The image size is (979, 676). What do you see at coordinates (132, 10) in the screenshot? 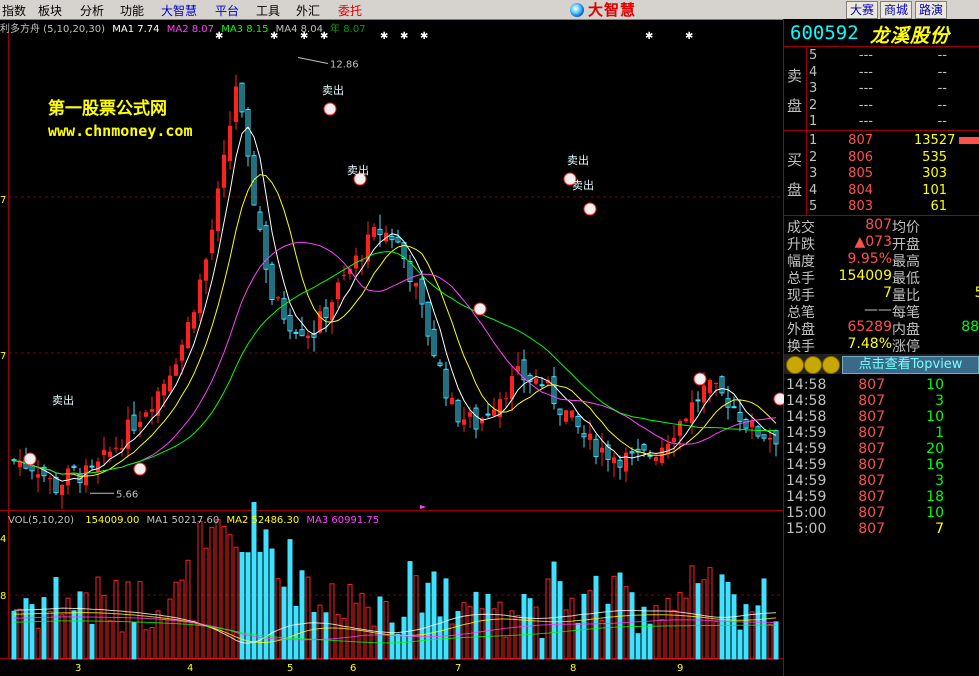
I see `menu-function: 功能` at bounding box center [132, 10].